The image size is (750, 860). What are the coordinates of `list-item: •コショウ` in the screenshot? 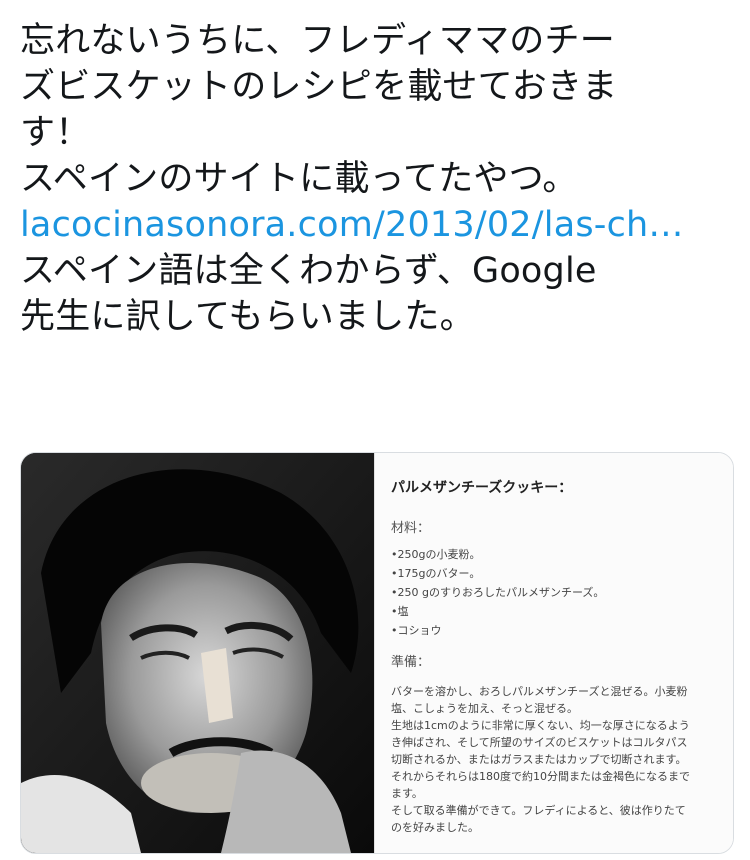 It's located at (416, 630).